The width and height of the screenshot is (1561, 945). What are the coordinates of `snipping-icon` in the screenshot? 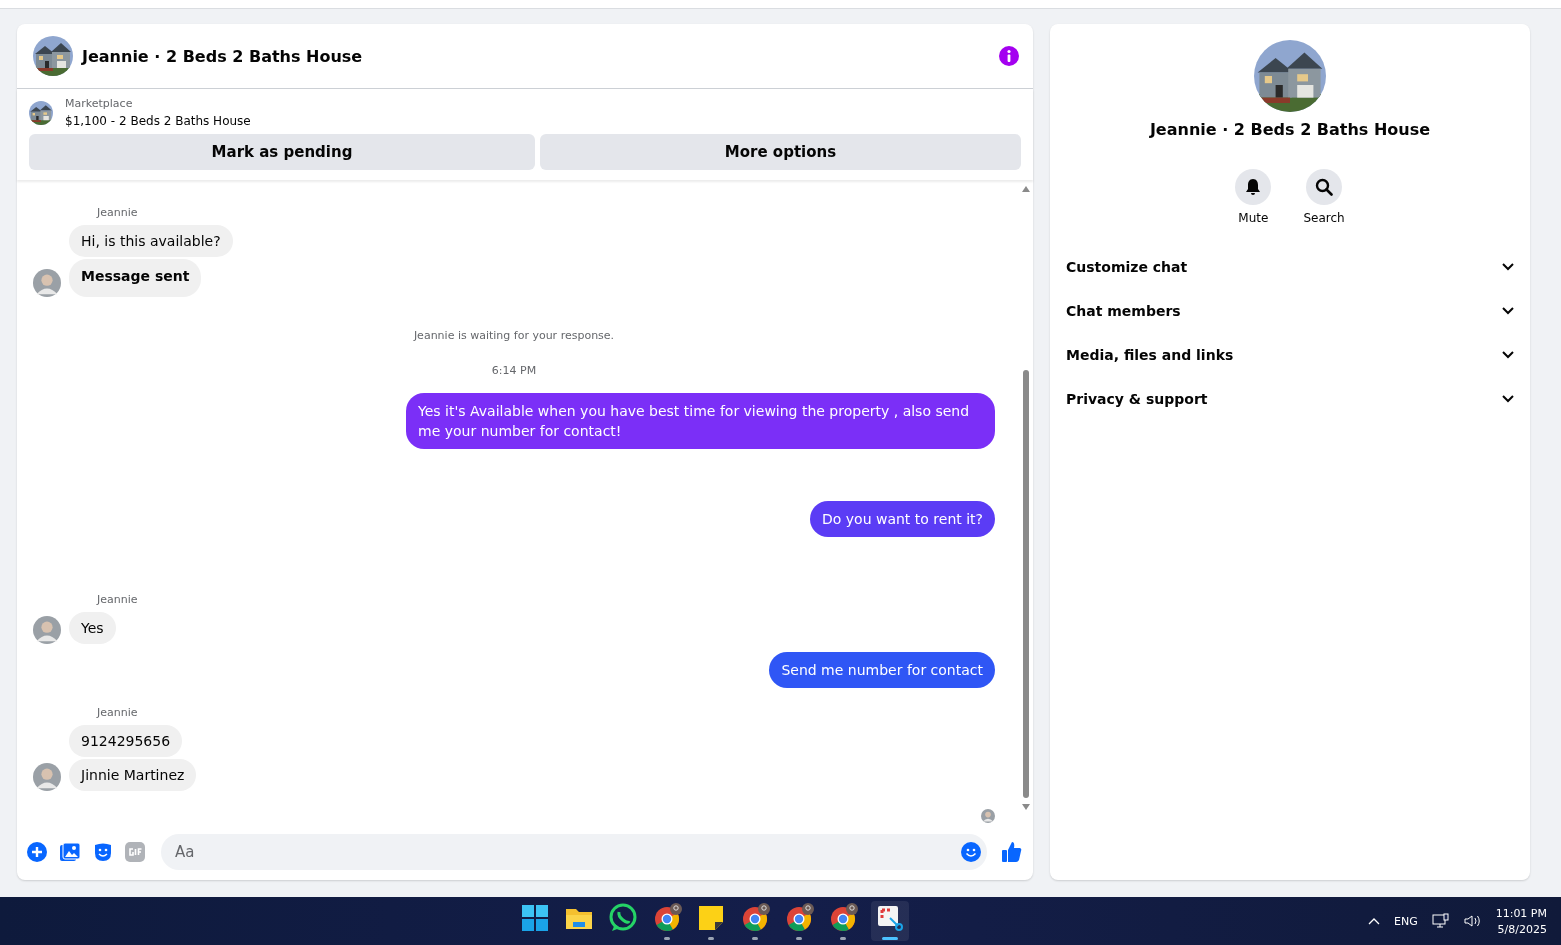 It's located at (890, 918).